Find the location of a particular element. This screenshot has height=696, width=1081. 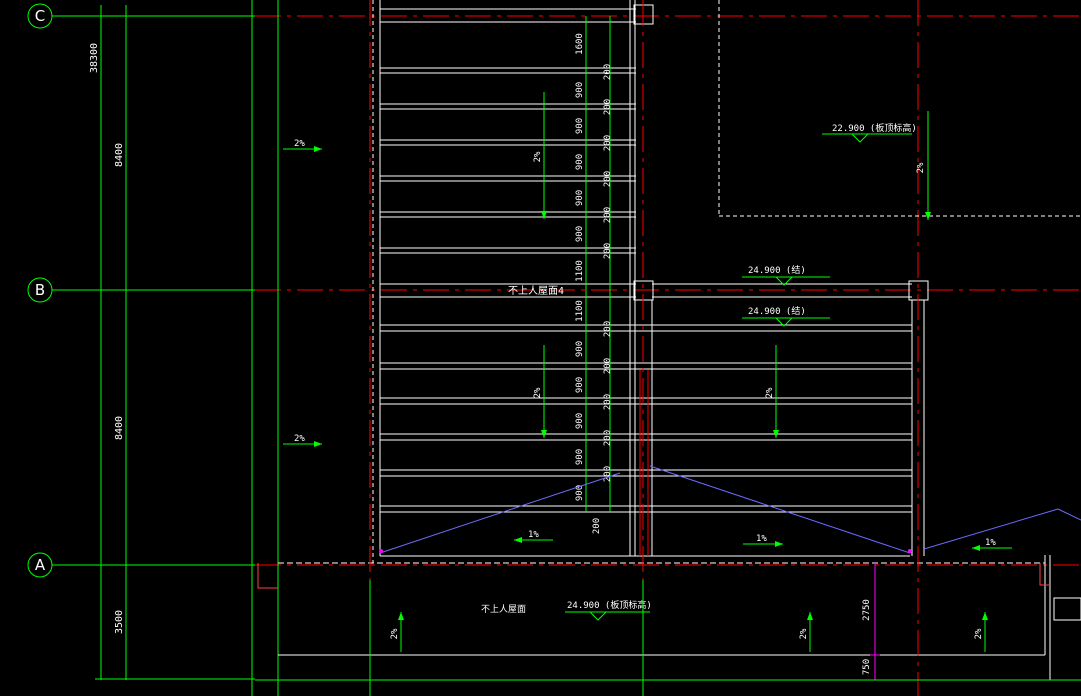

small-dim-1: 200 is located at coordinates (608, 107).